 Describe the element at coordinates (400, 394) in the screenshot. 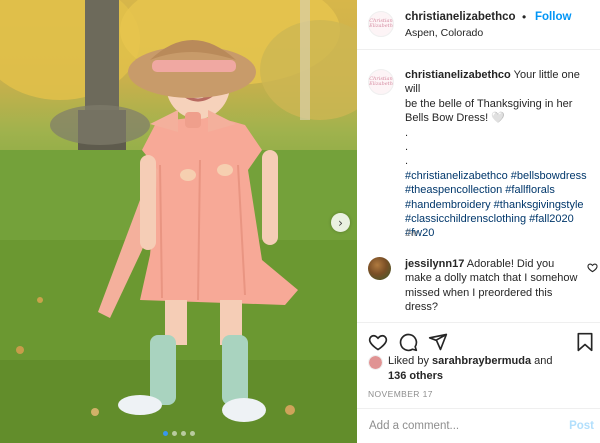

I see `post-date: NOVEMBER 17` at that location.